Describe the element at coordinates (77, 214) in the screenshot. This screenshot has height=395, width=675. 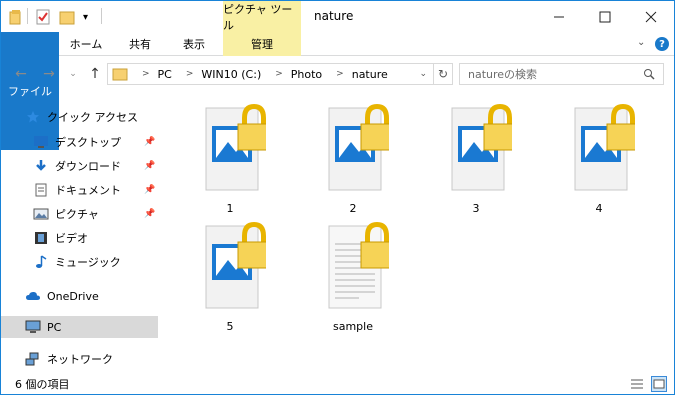
I see `nav-label: ピクチャ` at that location.